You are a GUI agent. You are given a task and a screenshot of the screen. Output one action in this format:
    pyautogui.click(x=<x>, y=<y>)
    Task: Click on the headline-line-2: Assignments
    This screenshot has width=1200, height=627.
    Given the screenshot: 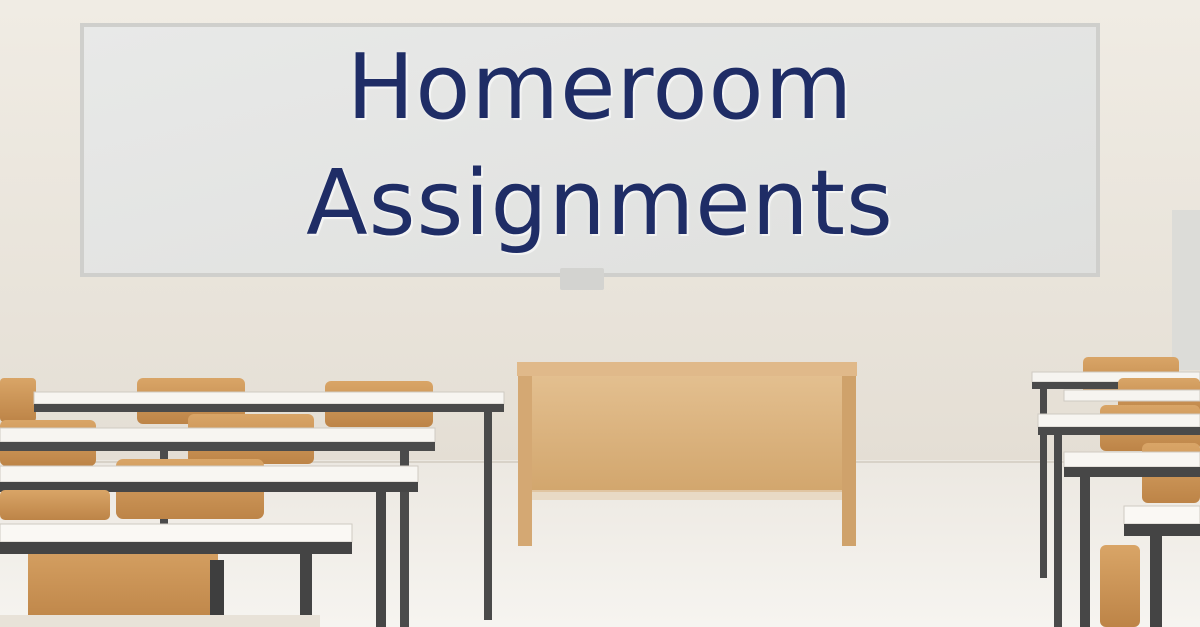 What is the action you would take?
    pyautogui.click(x=600, y=203)
    